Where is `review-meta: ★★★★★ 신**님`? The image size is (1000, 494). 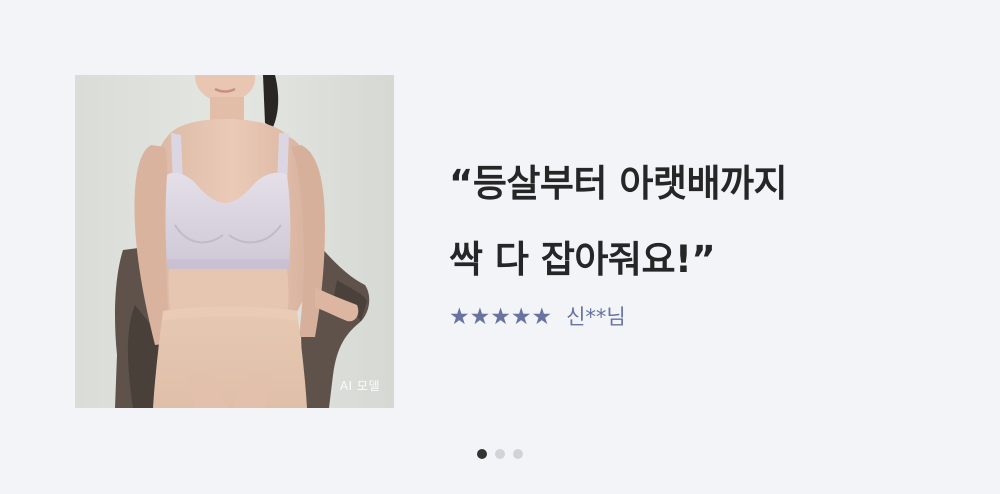
review-meta: ★★★★★ 신**님 is located at coordinates (537, 317).